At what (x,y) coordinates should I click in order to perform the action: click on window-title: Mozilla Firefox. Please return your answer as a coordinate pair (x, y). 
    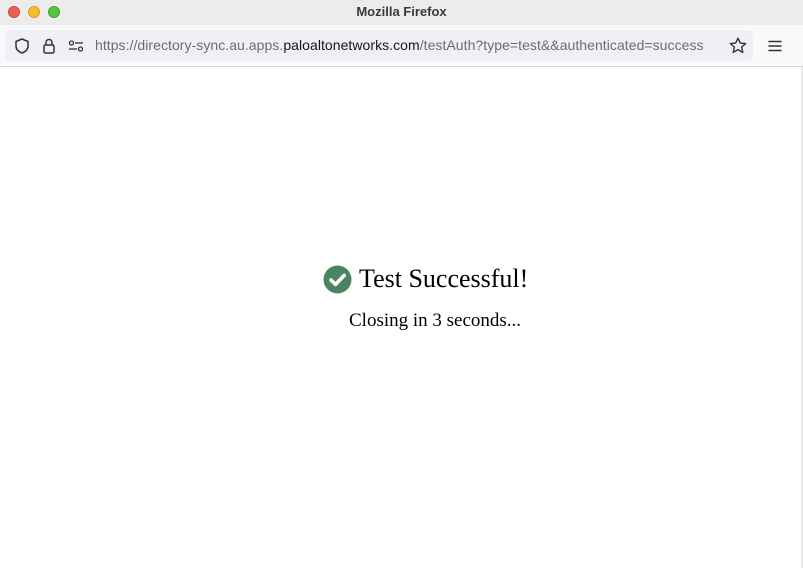
    Looking at the image, I should click on (401, 11).